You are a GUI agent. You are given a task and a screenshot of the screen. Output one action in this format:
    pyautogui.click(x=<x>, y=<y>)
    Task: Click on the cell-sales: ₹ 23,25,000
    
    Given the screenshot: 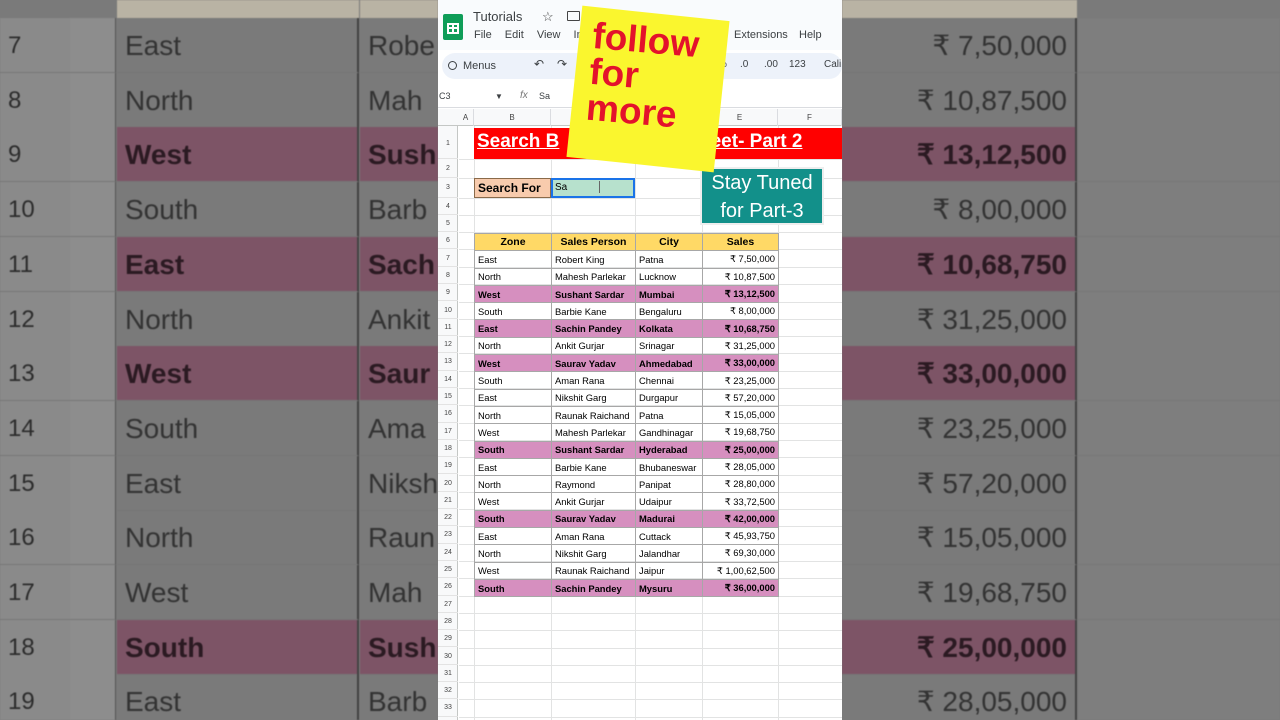 What is the action you would take?
    pyautogui.click(x=740, y=380)
    